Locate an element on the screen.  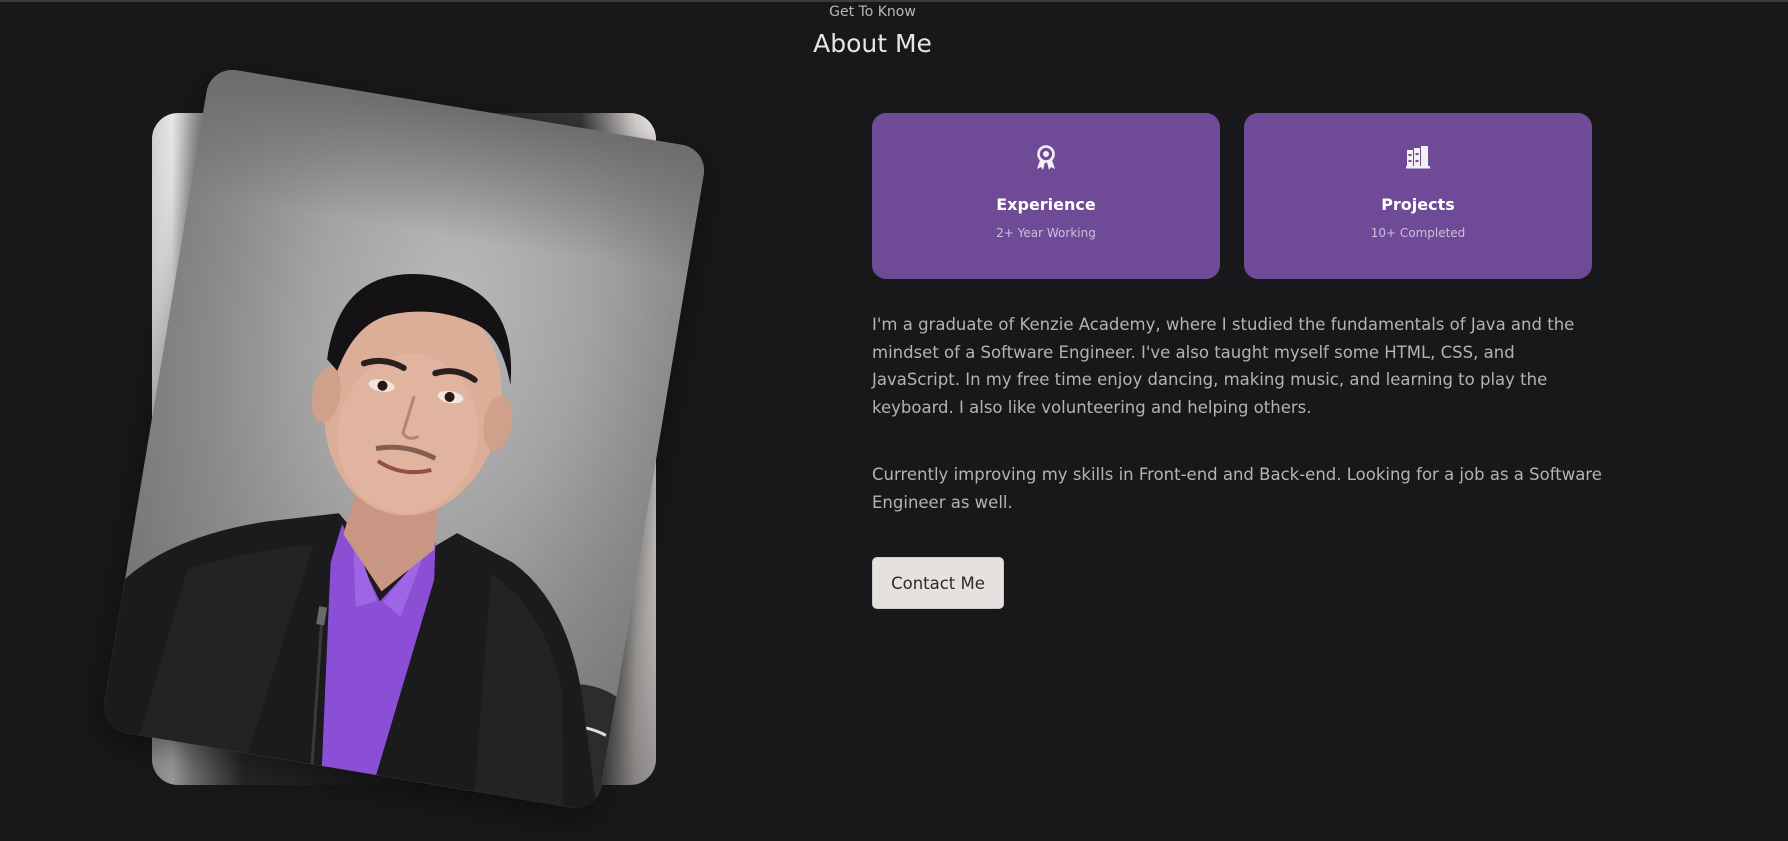
projects-subtitle: 10+ Completed is located at coordinates (1418, 233).